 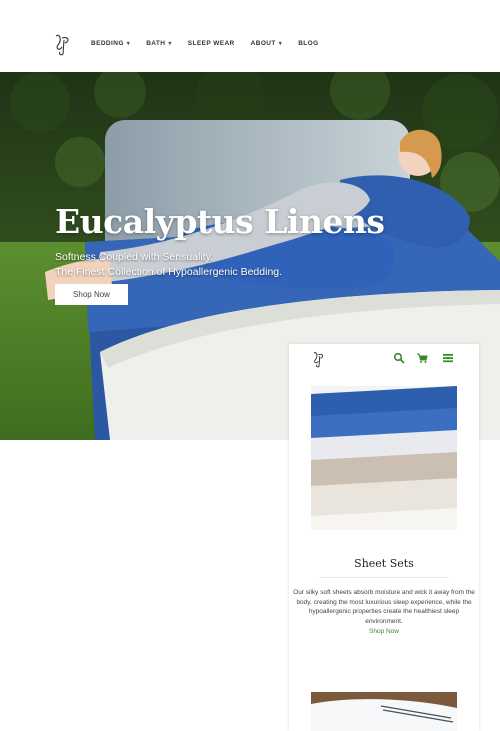 What do you see at coordinates (384, 631) in the screenshot?
I see `product-shop-now-link: Shop Now` at bounding box center [384, 631].